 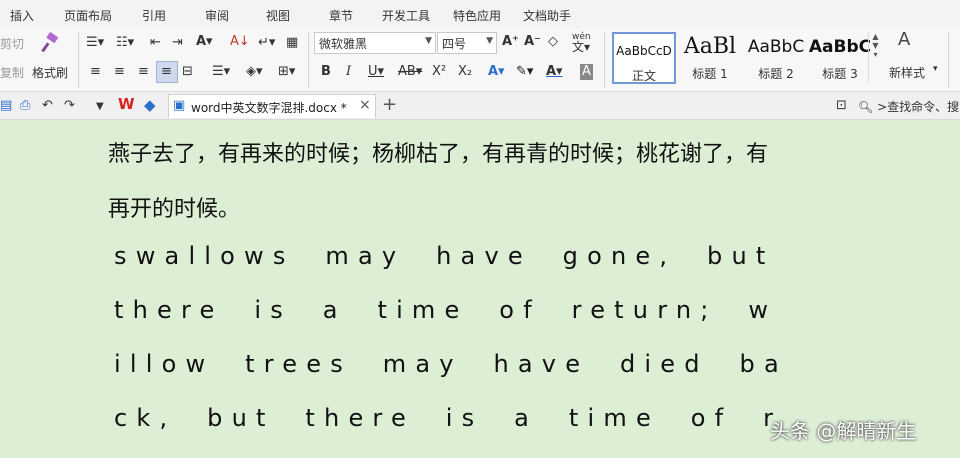 I want to click on show-marks-icon: ↵▾, so click(x=266, y=43).